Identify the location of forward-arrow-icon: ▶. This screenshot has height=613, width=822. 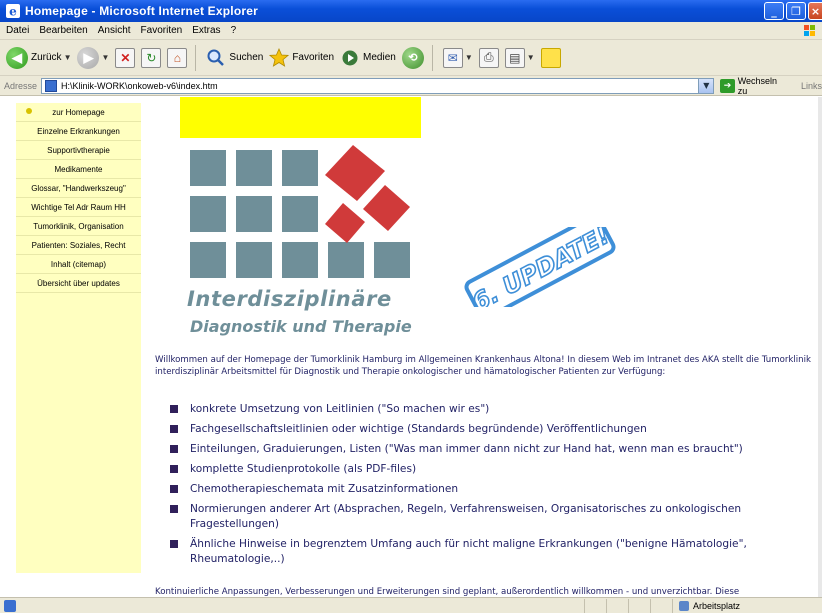
(88, 57).